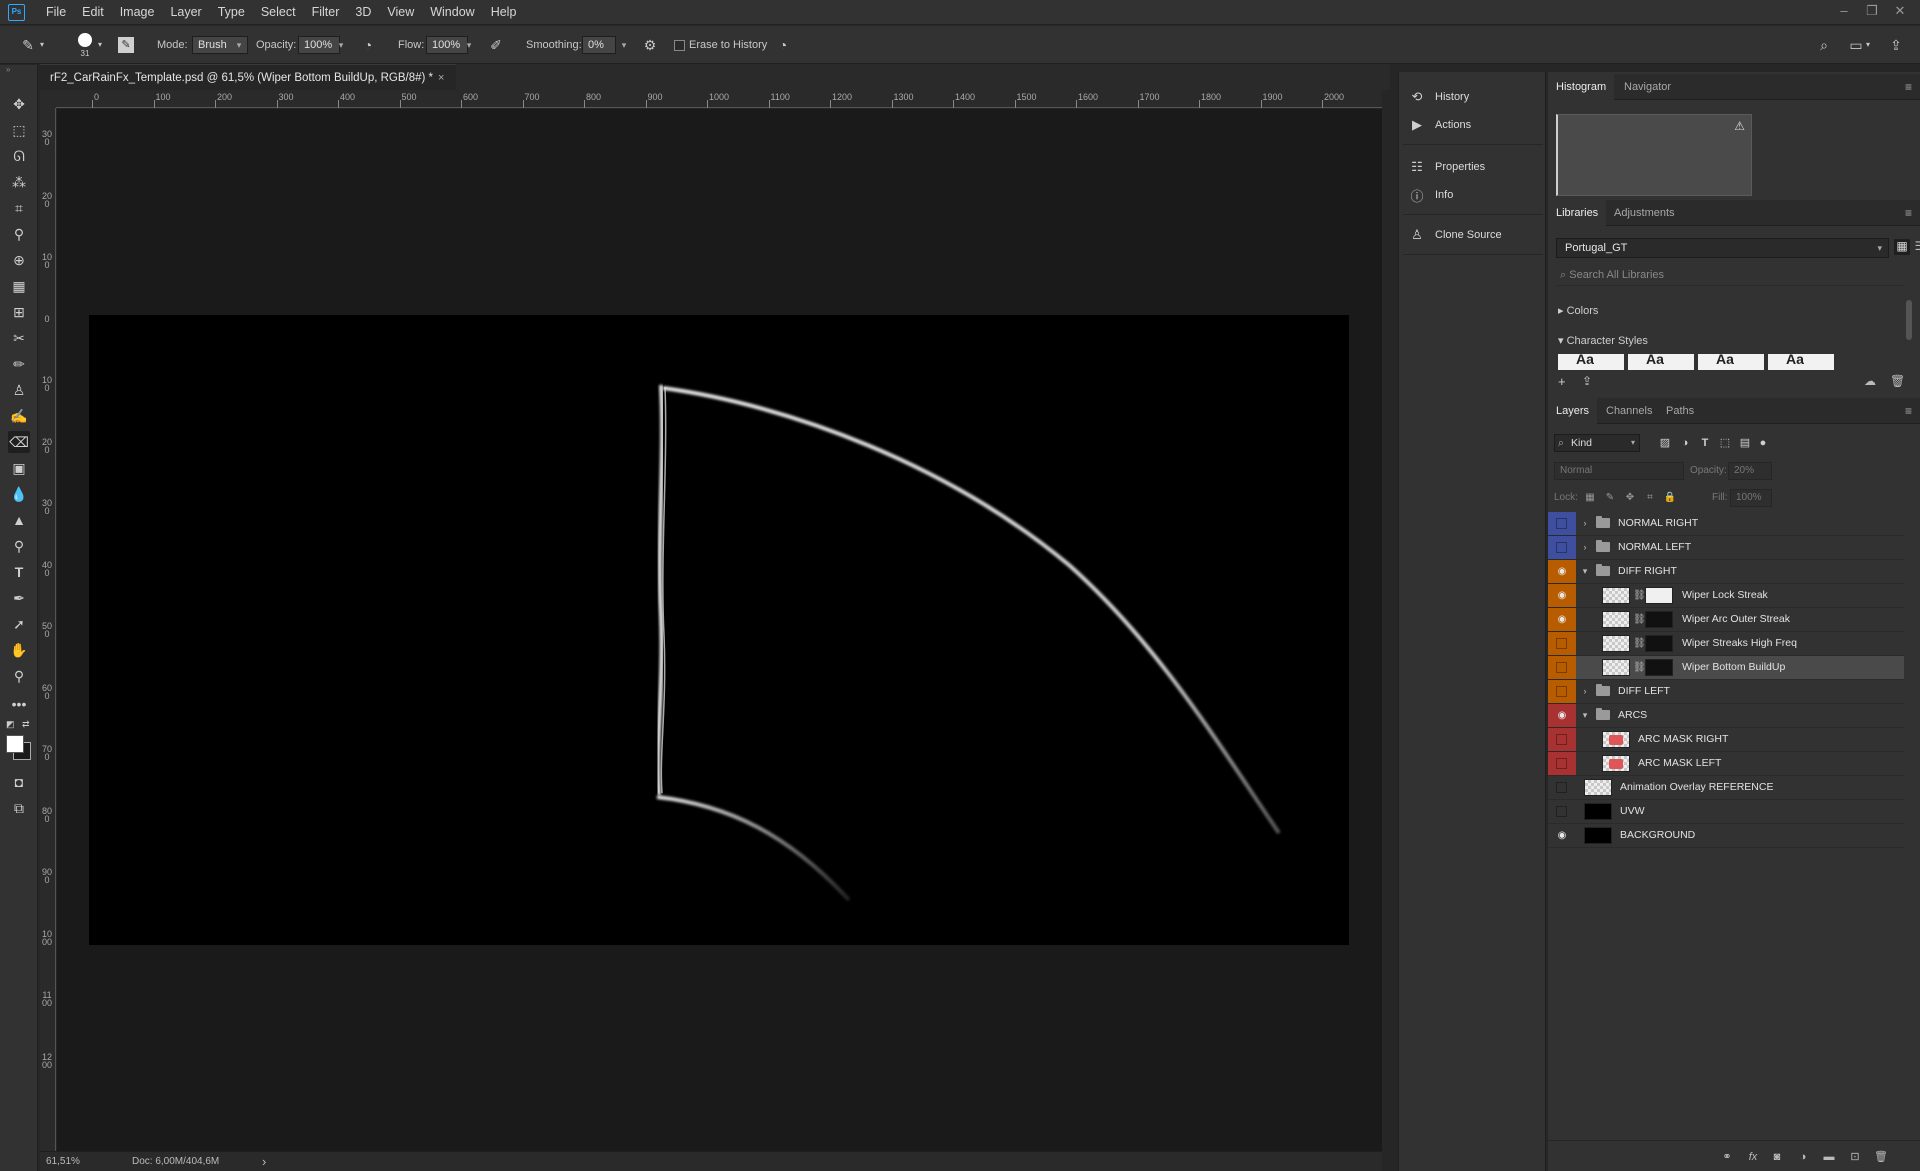  I want to click on type-tool-icon: T, so click(19, 572).